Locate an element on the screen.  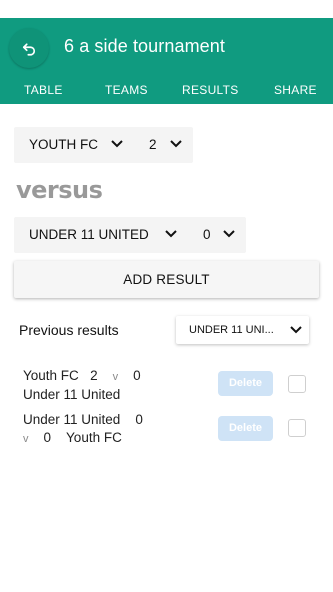
tab-share: SHARE is located at coordinates (295, 90).